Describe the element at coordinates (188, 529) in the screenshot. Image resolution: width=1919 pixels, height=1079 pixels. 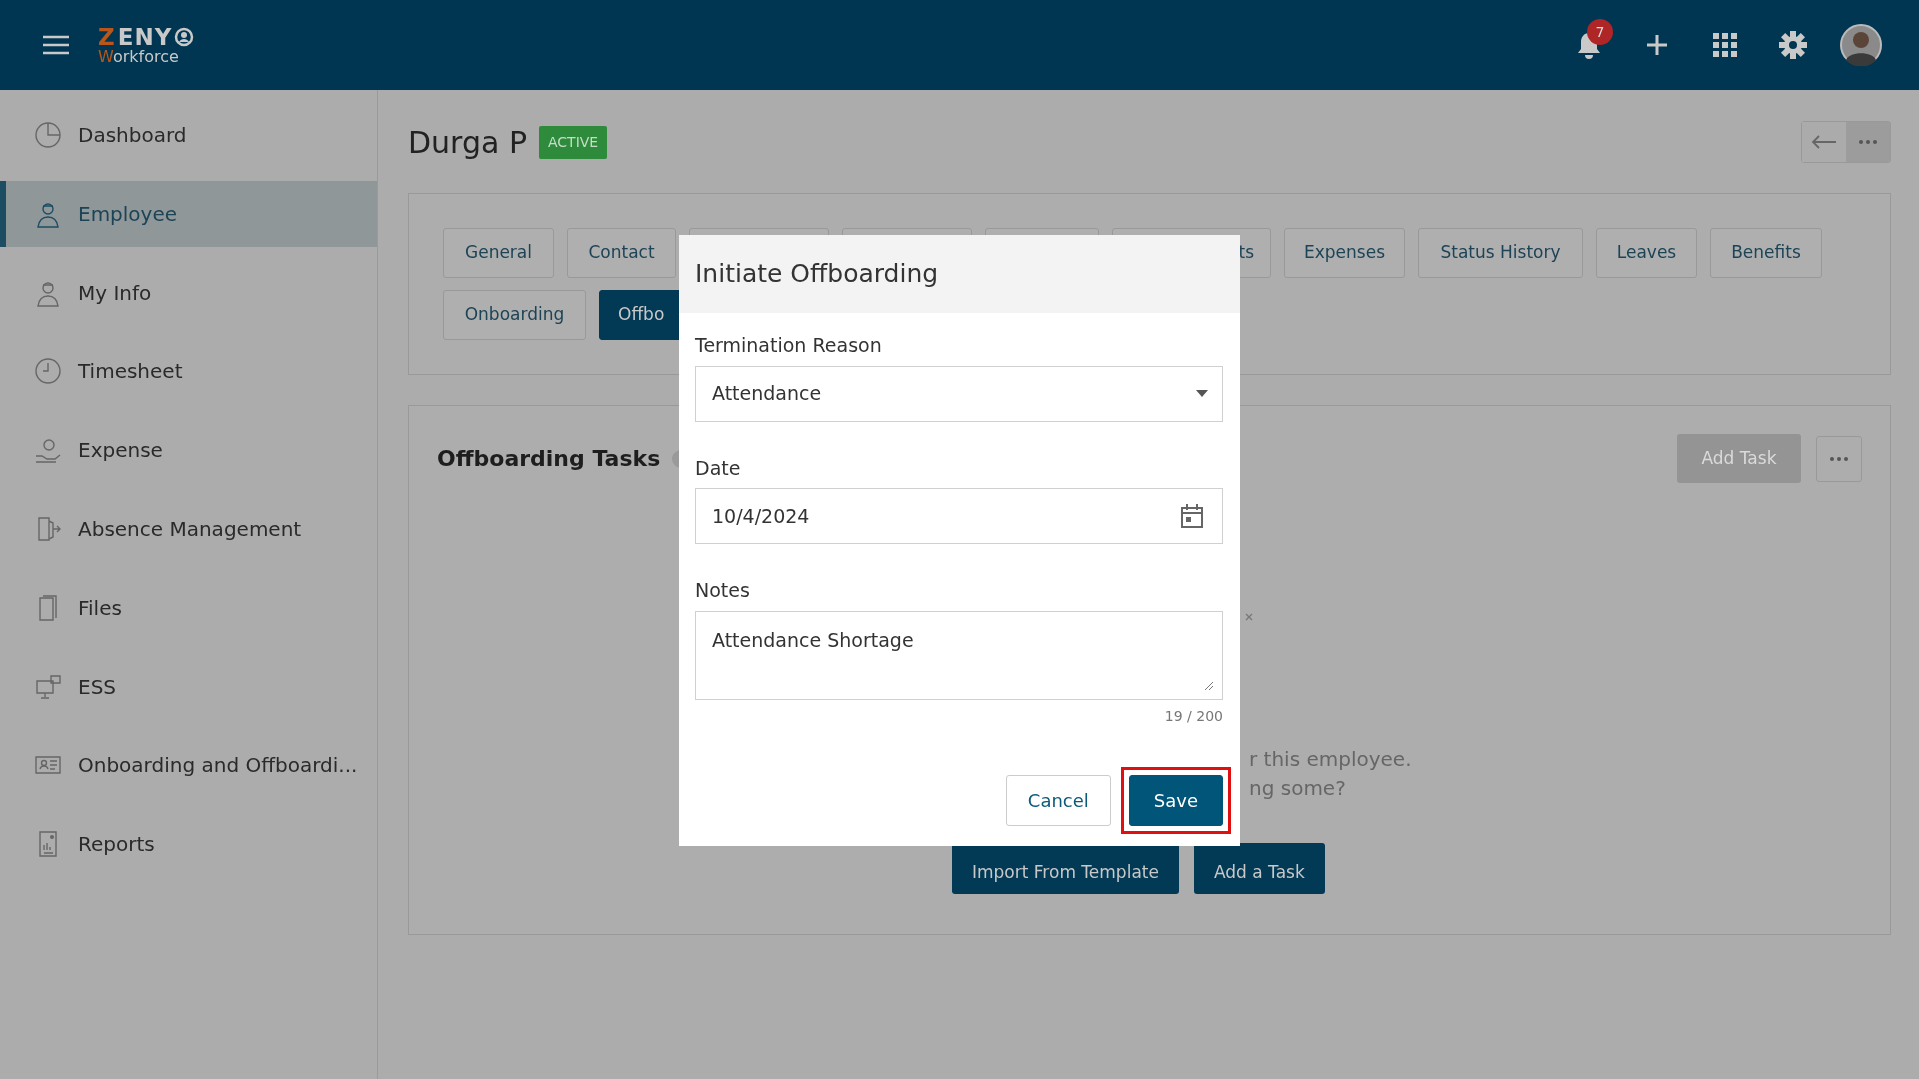
I see `sidebar-item: Absence Management` at that location.